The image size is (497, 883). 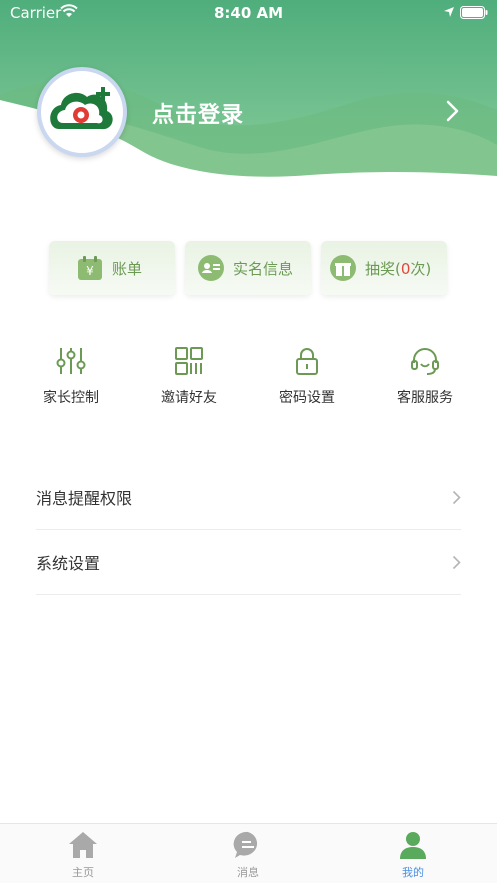 What do you see at coordinates (84, 498) in the screenshot?
I see `notification-permission-label: 消息提醒权限` at bounding box center [84, 498].